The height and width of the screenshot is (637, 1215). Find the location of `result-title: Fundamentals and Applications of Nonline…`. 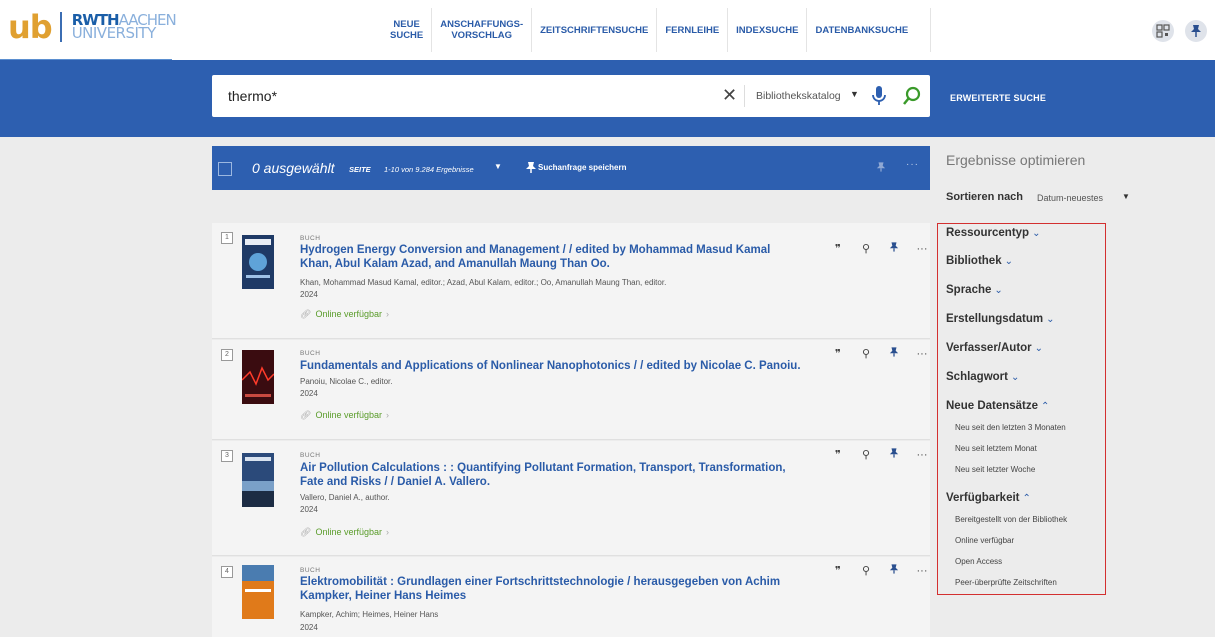

result-title: Fundamentals and Applications of Nonline… is located at coordinates (570, 366).